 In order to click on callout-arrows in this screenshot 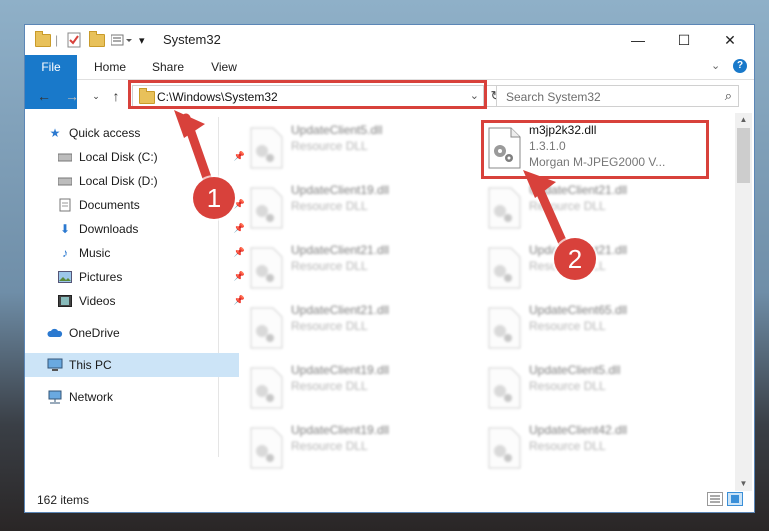, I will do `click(372, 182)`.